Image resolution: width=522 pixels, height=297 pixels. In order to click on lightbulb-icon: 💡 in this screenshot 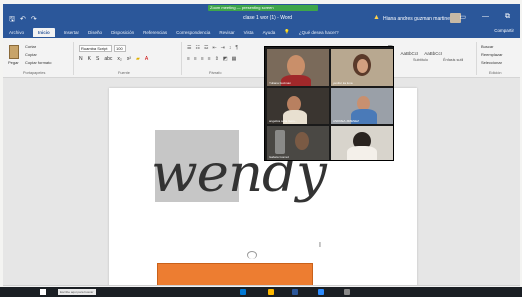, I will do `click(287, 31)`.